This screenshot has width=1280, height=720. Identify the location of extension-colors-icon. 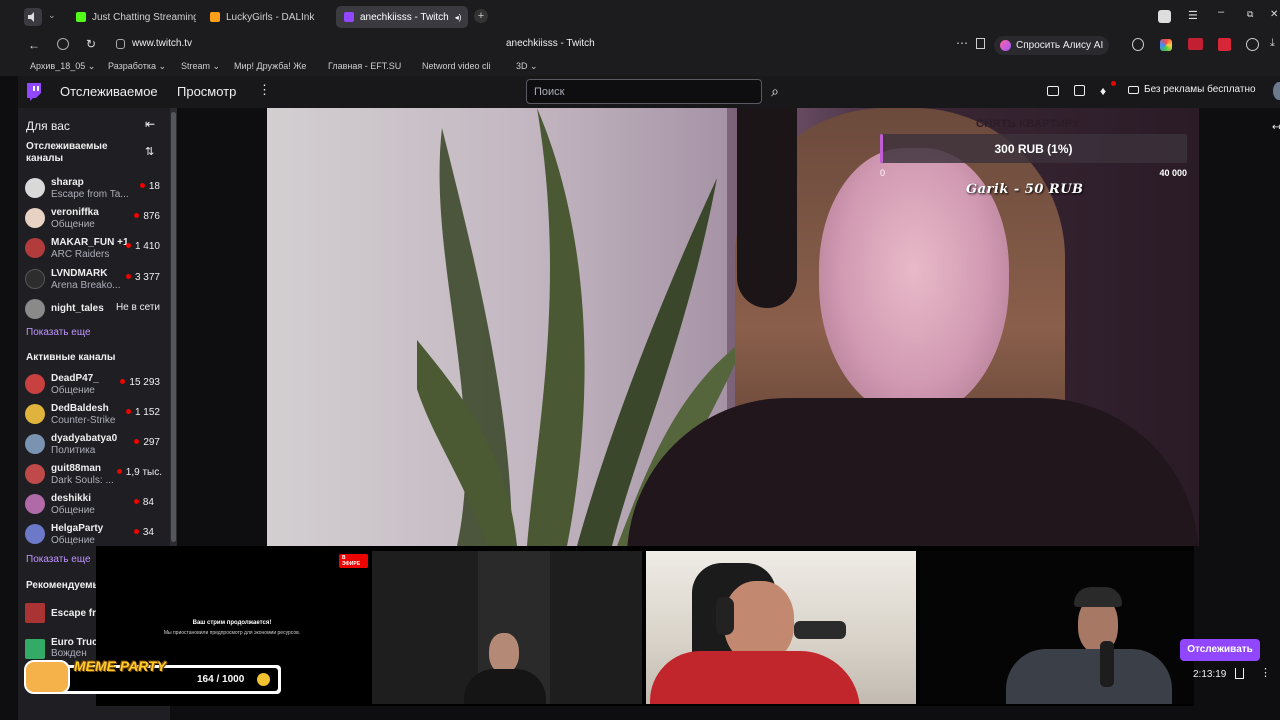
(1166, 45).